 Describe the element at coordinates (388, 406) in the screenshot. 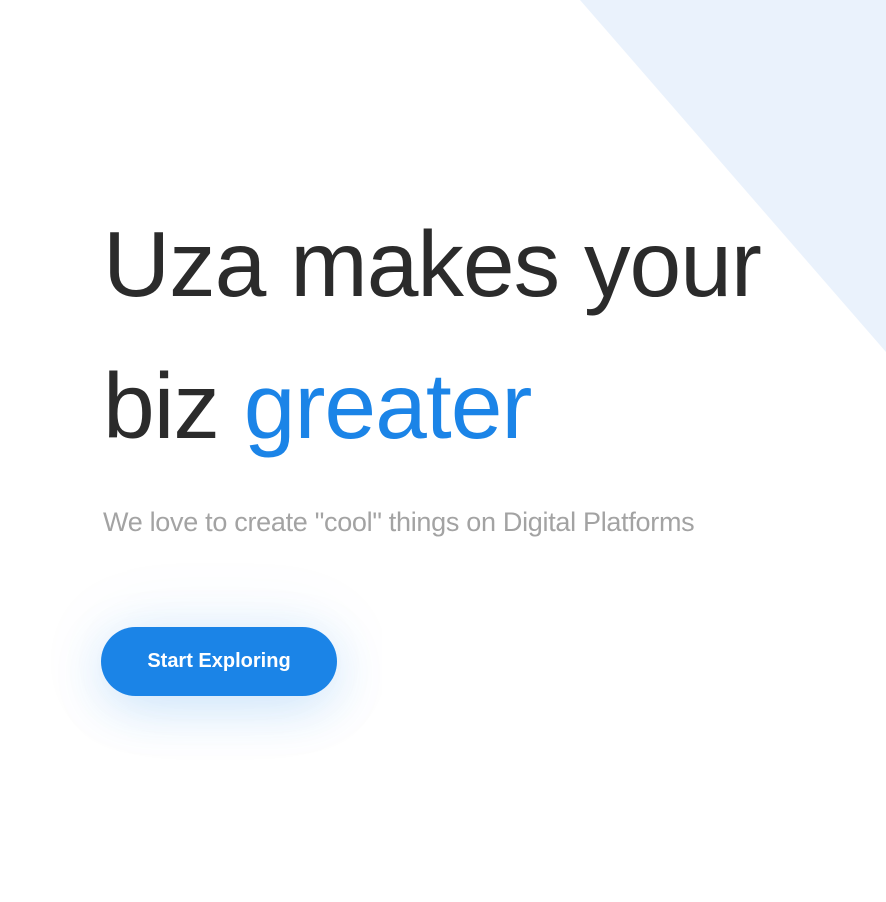

I see `hero-title-accent-text: greater` at that location.